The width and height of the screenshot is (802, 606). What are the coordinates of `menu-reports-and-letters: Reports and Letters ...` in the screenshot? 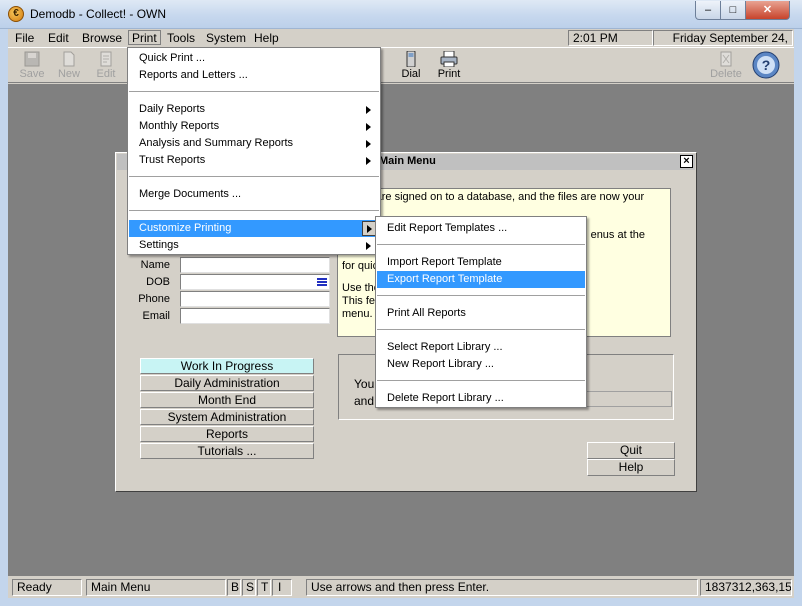 It's located at (254, 75).